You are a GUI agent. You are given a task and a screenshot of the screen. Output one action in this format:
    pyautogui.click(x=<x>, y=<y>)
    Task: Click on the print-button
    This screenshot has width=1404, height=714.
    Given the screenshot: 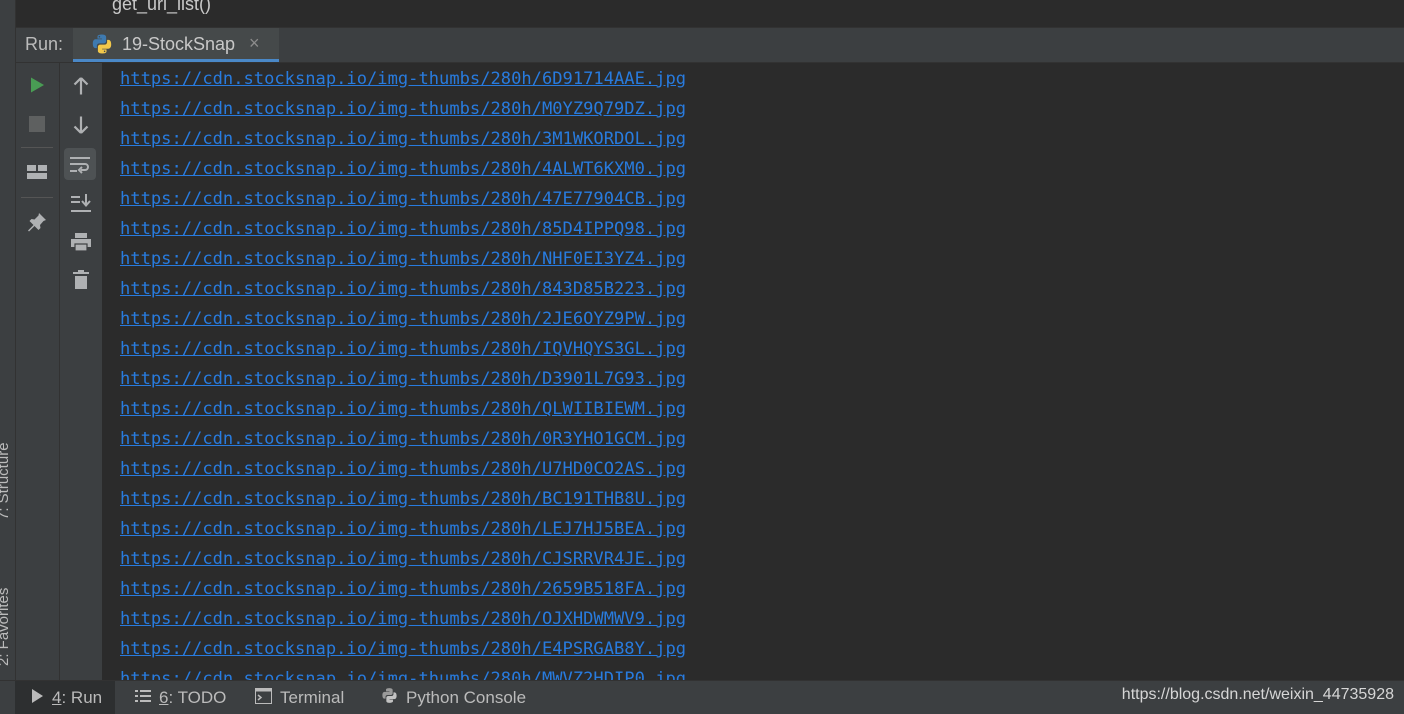 What is the action you would take?
    pyautogui.click(x=81, y=242)
    